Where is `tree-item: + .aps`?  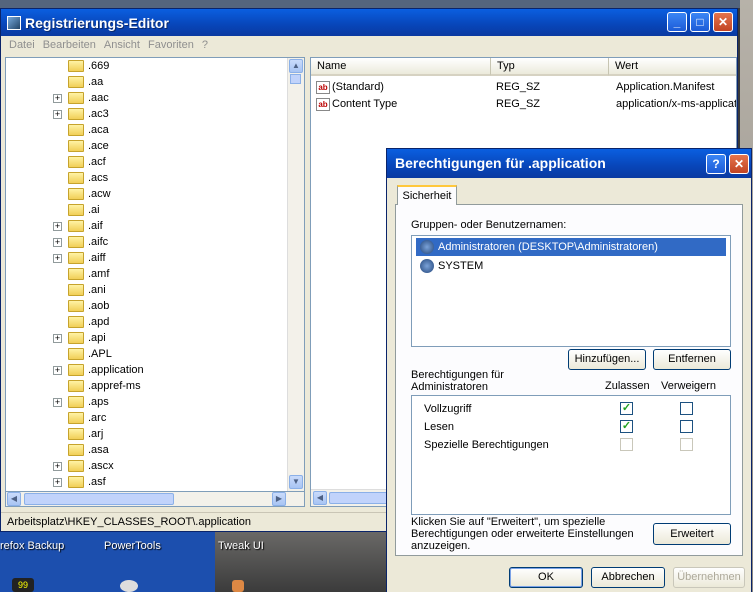 tree-item: + .aps is located at coordinates (146, 402).